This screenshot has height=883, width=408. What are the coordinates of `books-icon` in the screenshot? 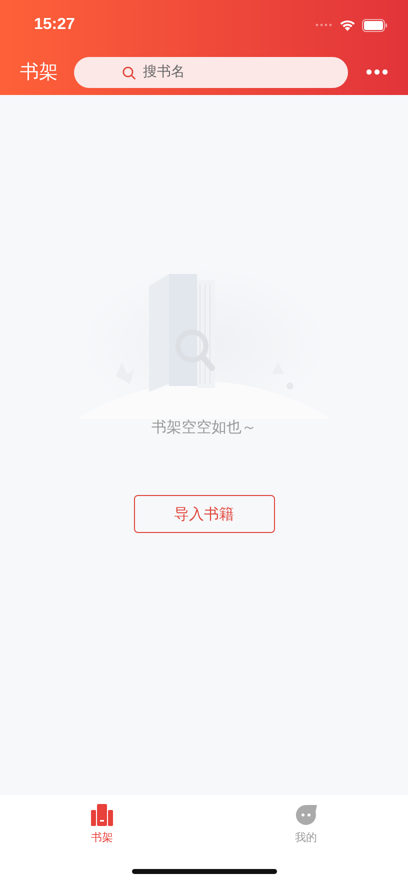 It's located at (102, 815).